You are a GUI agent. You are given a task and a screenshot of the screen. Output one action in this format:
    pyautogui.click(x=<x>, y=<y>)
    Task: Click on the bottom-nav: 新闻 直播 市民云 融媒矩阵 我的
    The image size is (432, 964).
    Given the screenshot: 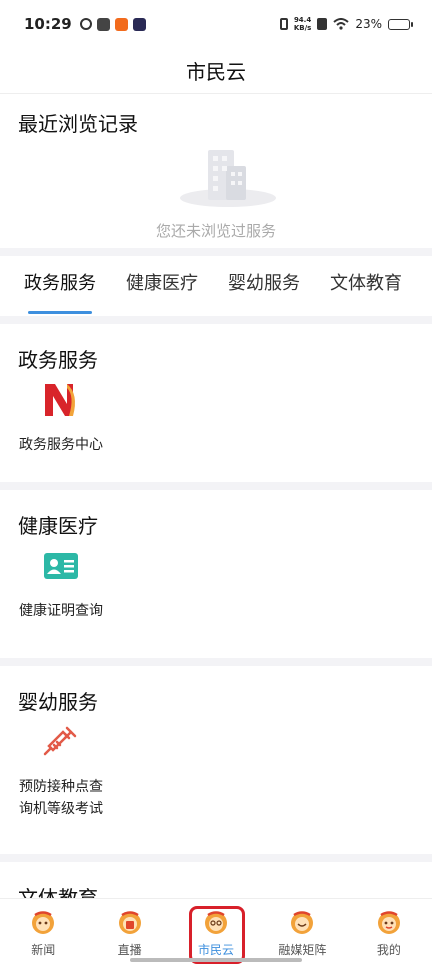 What is the action you would take?
    pyautogui.click(x=216, y=931)
    